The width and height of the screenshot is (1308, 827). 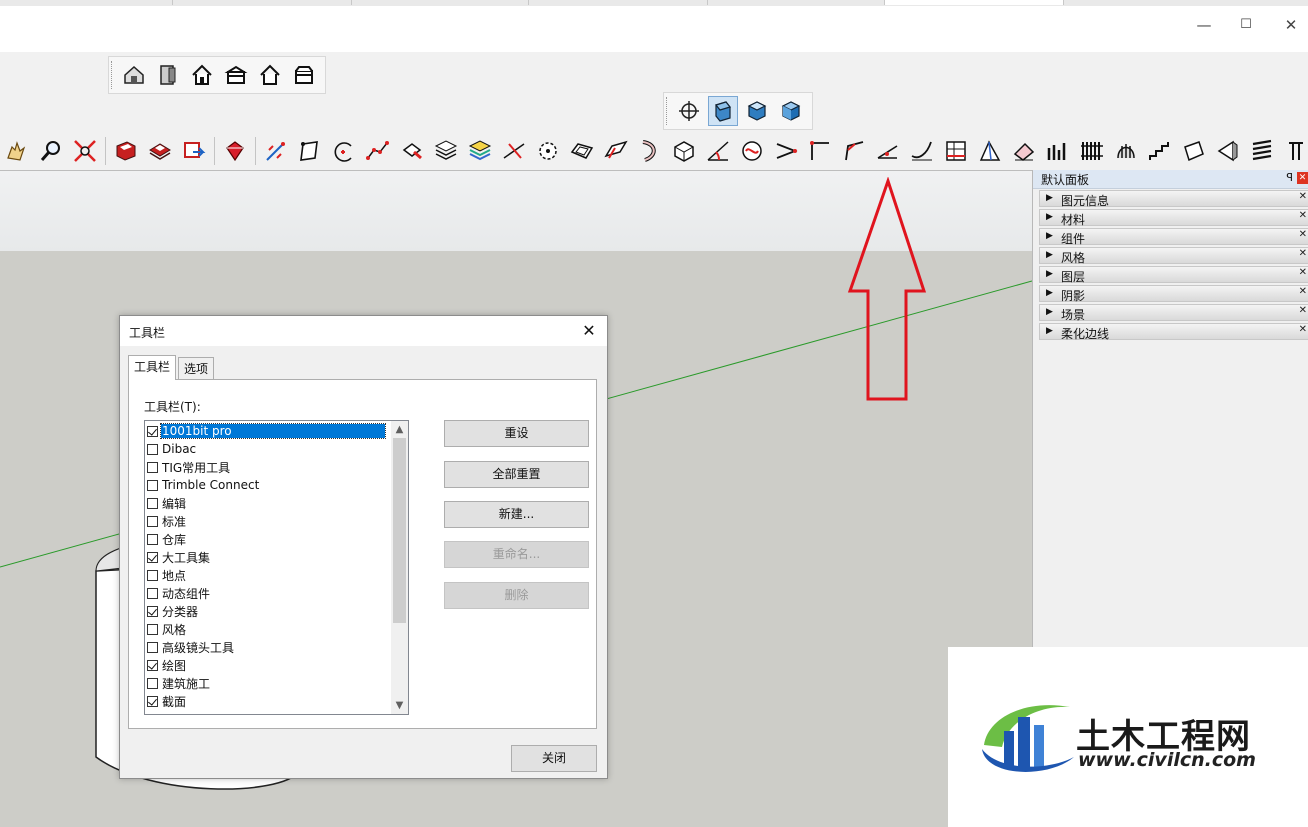 I want to click on toolbar-list-item: Dibac, so click(x=268, y=449).